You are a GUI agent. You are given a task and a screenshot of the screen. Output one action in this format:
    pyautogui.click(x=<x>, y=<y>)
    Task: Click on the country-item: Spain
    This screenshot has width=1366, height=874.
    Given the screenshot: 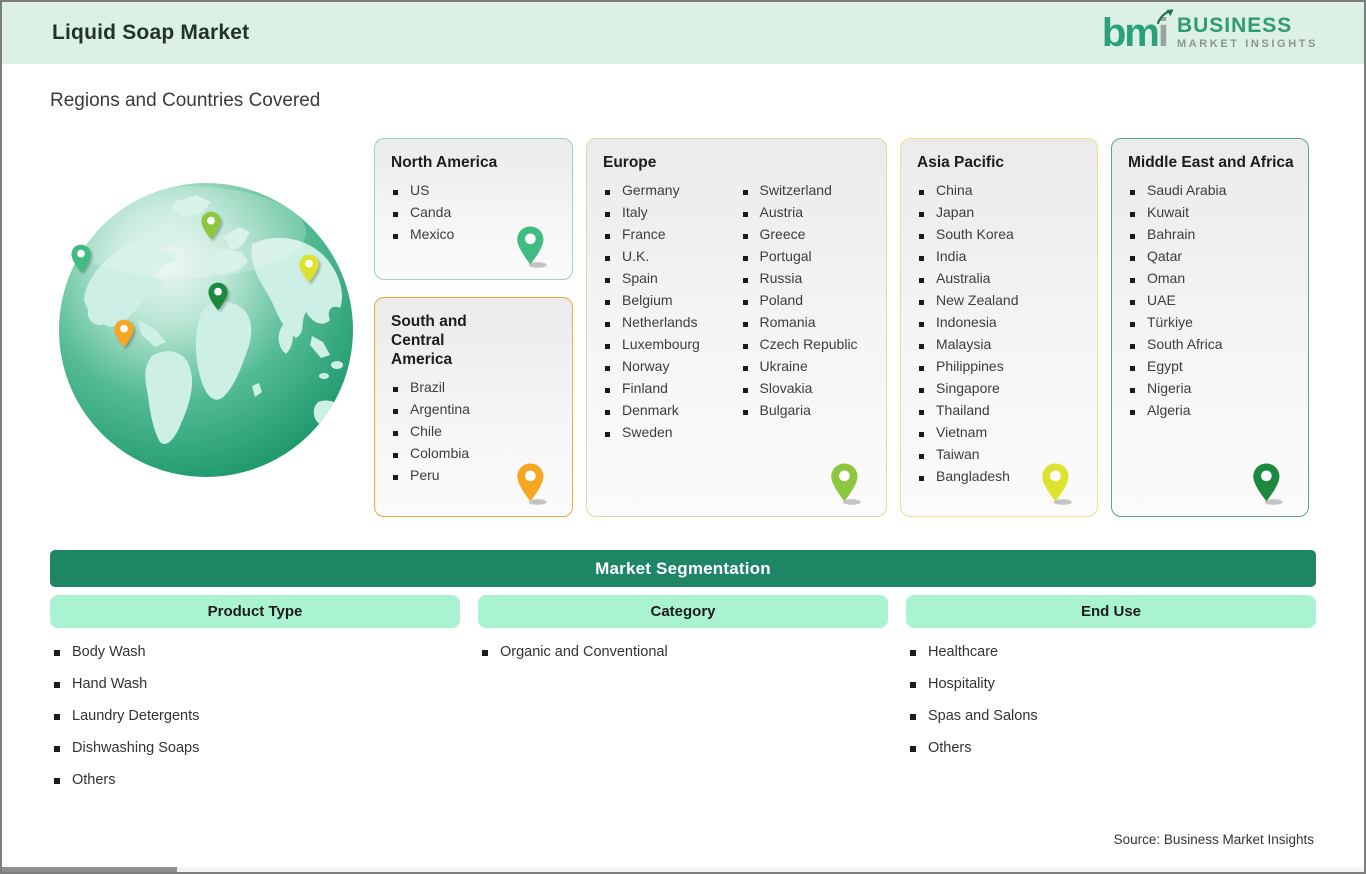 What is the action you would take?
    pyautogui.click(x=670, y=281)
    